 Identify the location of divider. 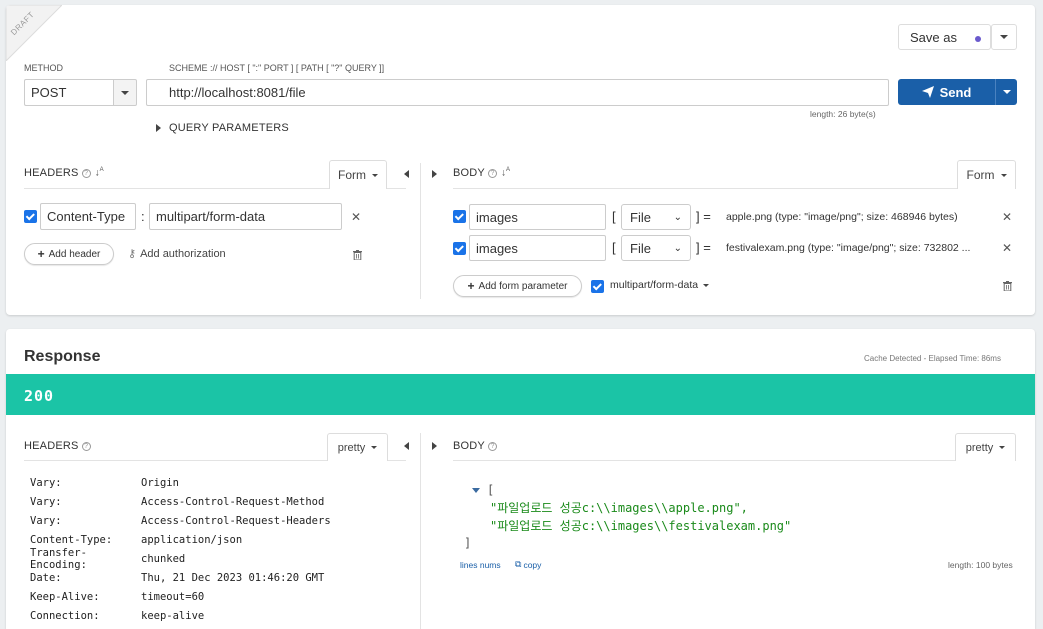
(734, 188).